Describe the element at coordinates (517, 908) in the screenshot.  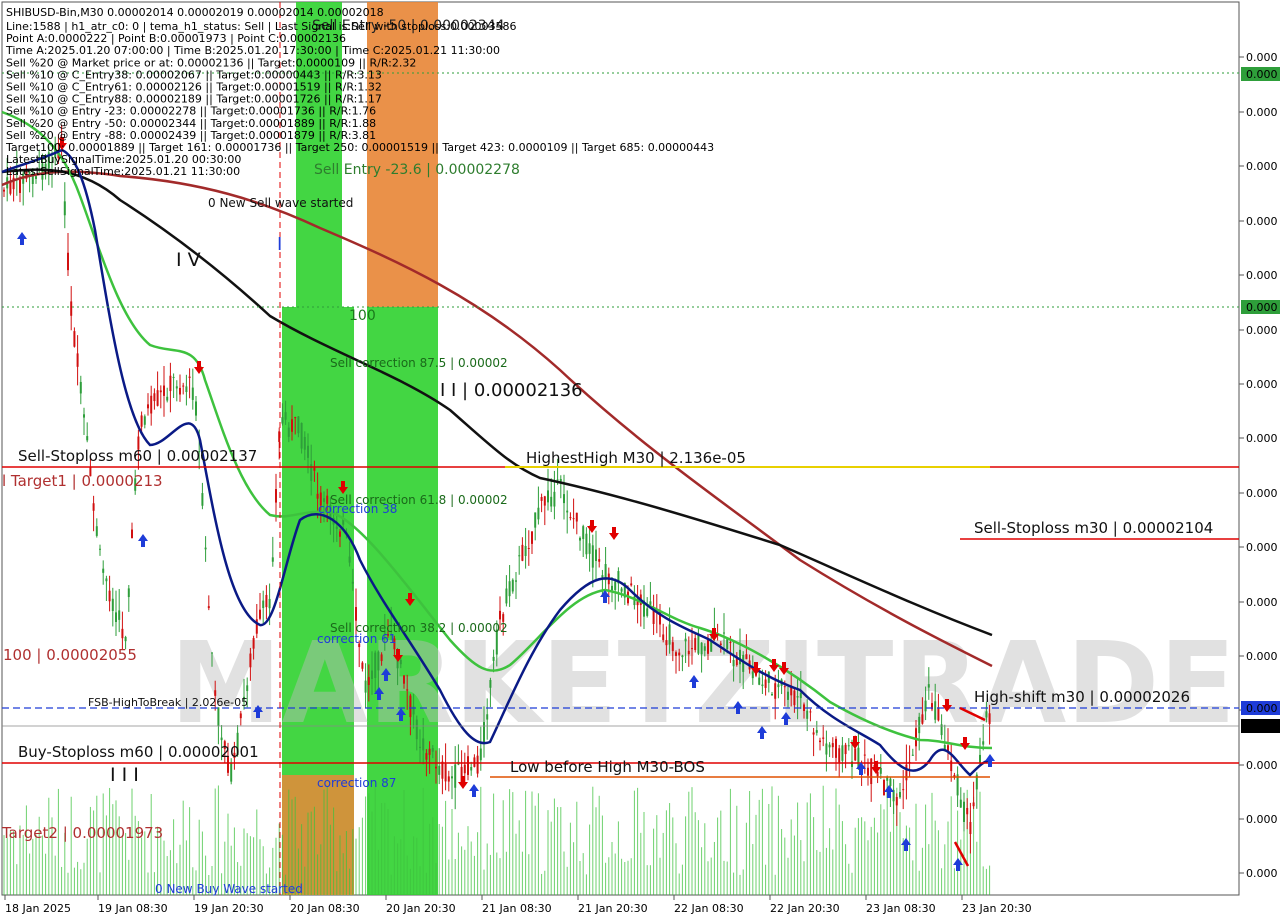
I see `time-tick-label: 21 Jan 08:30` at that location.